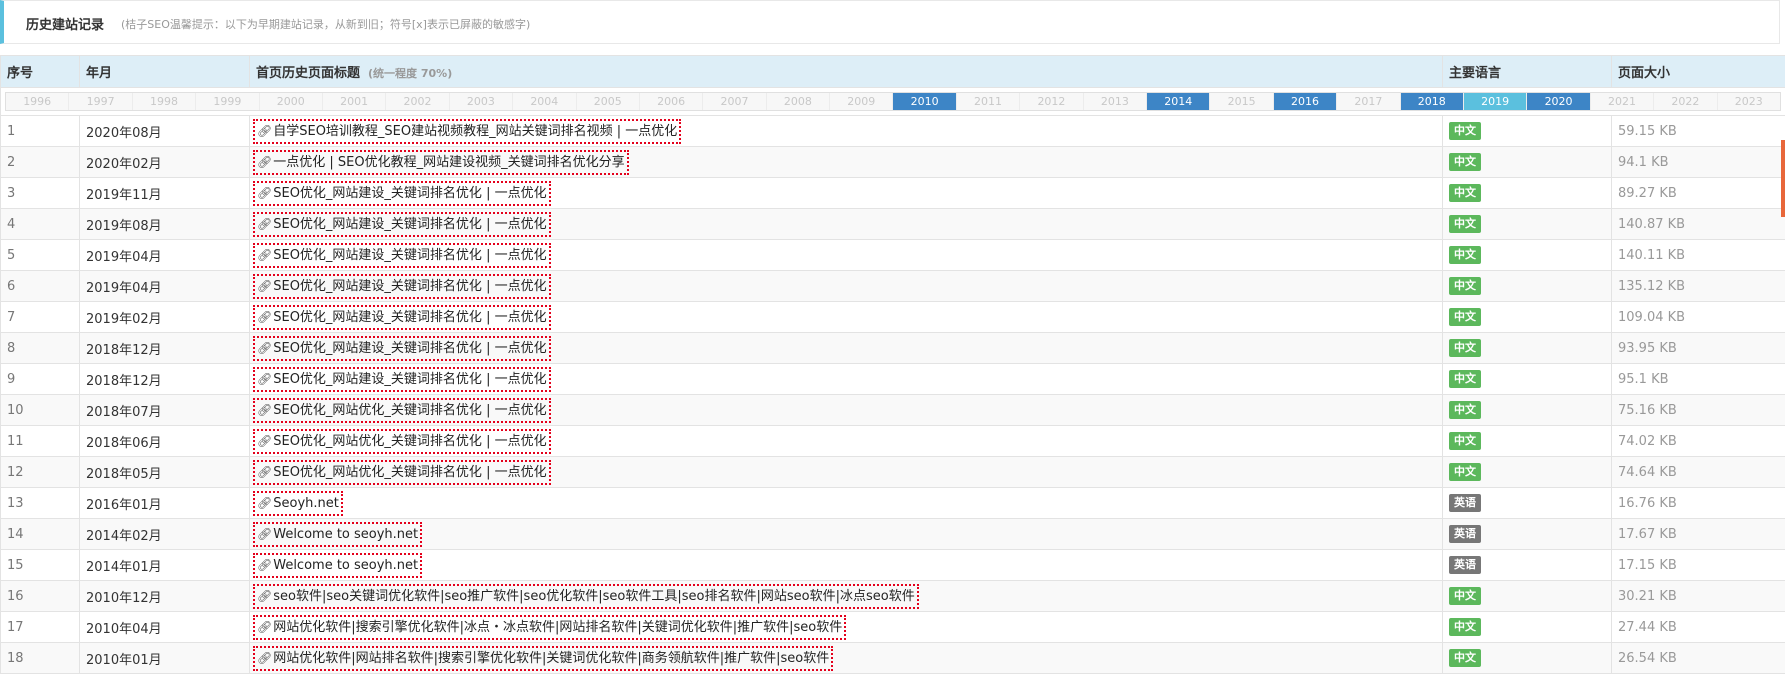  What do you see at coordinates (1305, 101) in the screenshot?
I see `year-tab-2016: 2016` at bounding box center [1305, 101].